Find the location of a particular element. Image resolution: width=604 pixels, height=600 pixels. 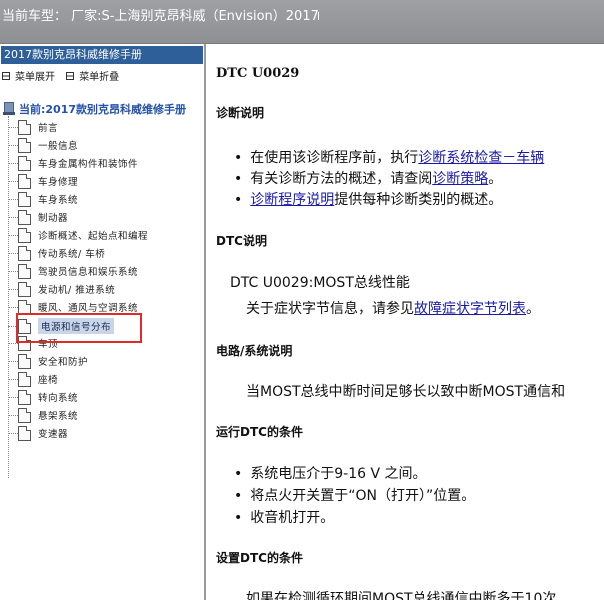

link-diagnostic-strategy: 诊断策略 is located at coordinates (460, 179).